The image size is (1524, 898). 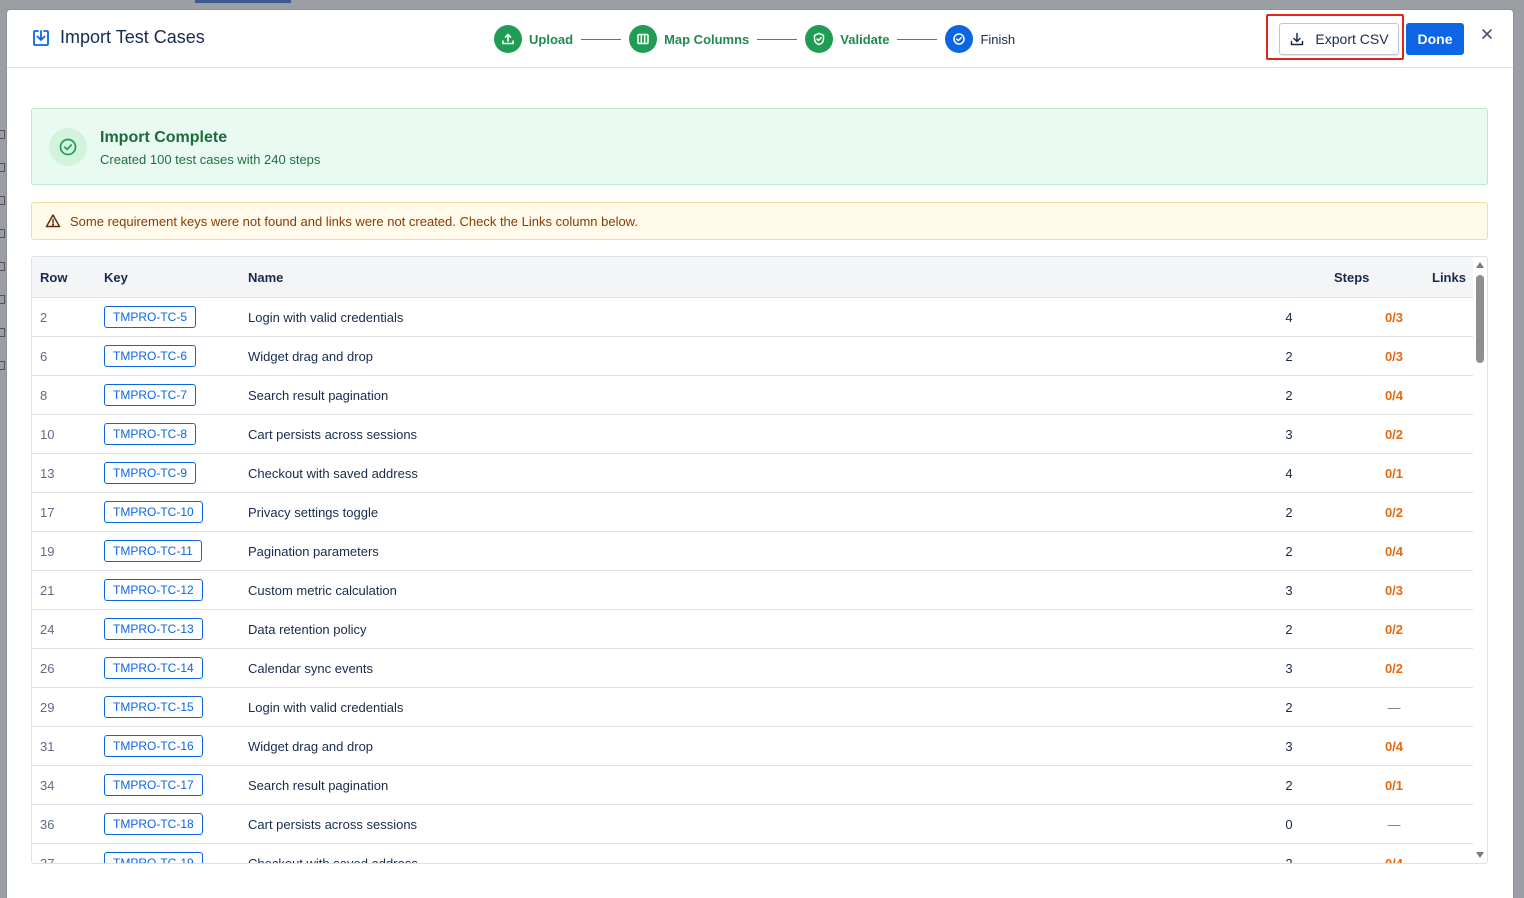 What do you see at coordinates (1339, 39) in the screenshot?
I see `export-csv-button: Export CSV` at bounding box center [1339, 39].